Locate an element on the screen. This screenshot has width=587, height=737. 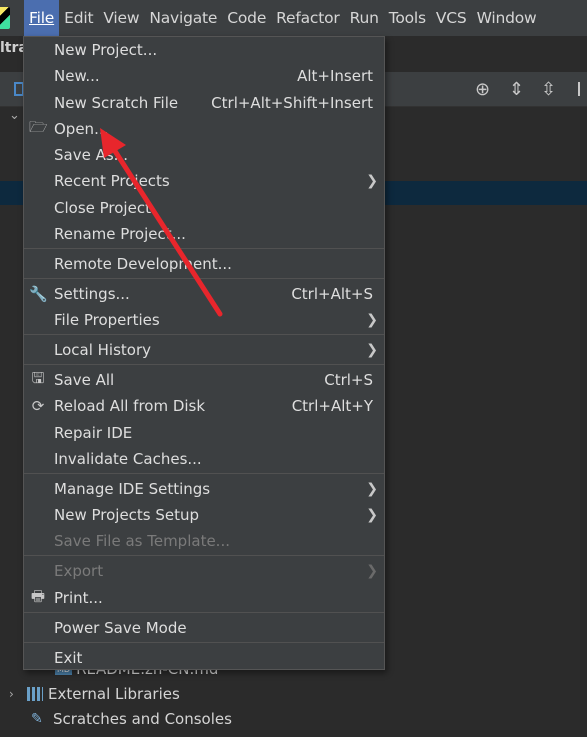
tree-item-label: Scratches and Consoles is located at coordinates (142, 719).